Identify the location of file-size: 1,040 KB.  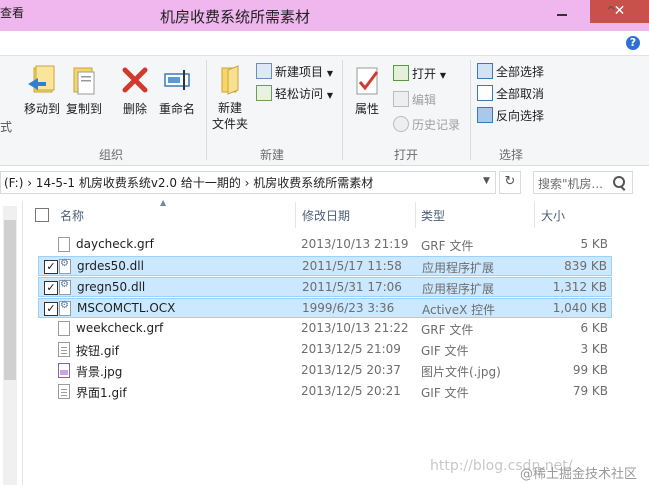
(579, 308).